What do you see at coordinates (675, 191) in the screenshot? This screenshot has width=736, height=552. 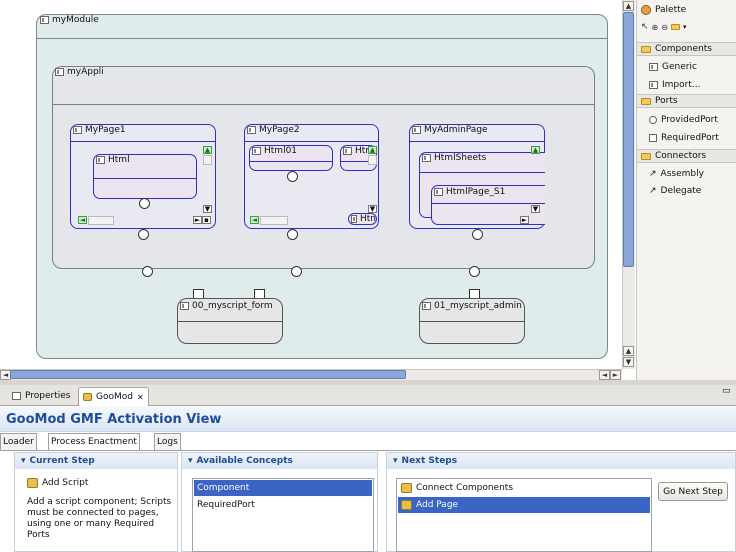 I see `palette-item-delegate: ↗ Delegate` at bounding box center [675, 191].